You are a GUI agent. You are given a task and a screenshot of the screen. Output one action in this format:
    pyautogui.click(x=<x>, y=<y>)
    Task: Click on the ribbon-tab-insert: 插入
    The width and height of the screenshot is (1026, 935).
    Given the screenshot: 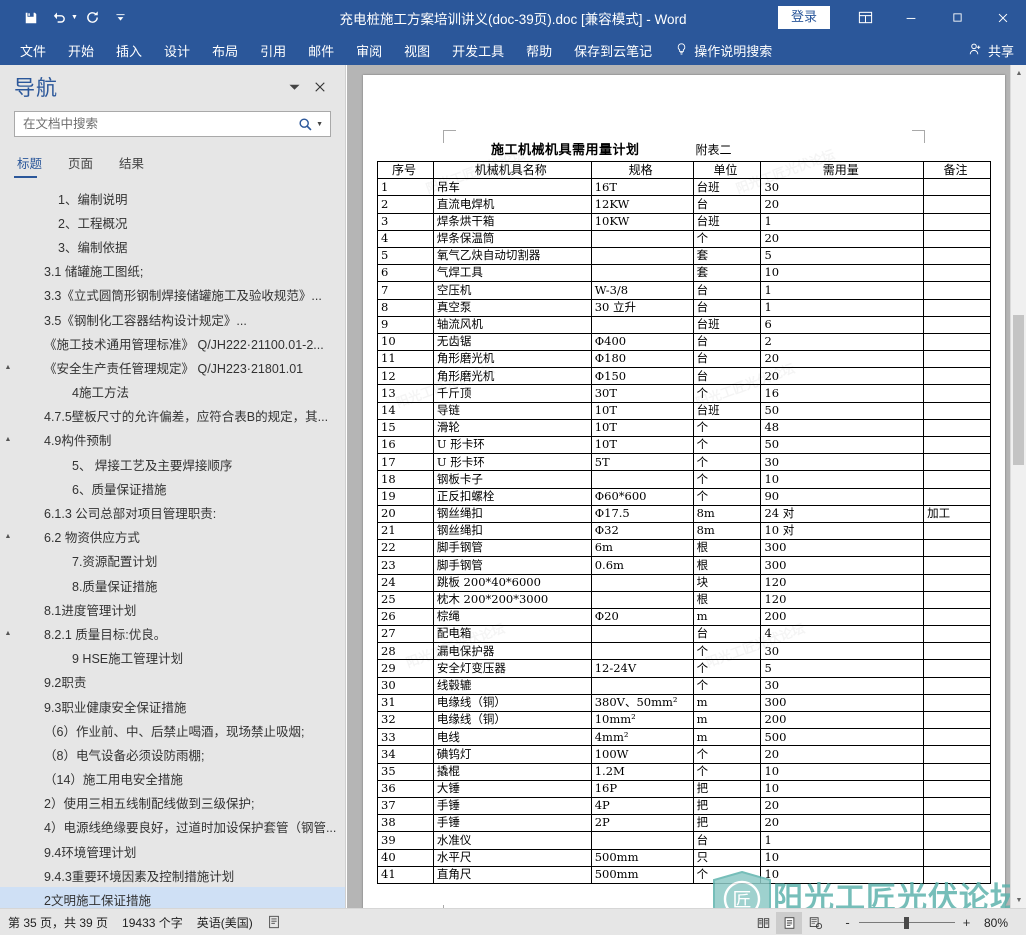 What is the action you would take?
    pyautogui.click(x=129, y=50)
    